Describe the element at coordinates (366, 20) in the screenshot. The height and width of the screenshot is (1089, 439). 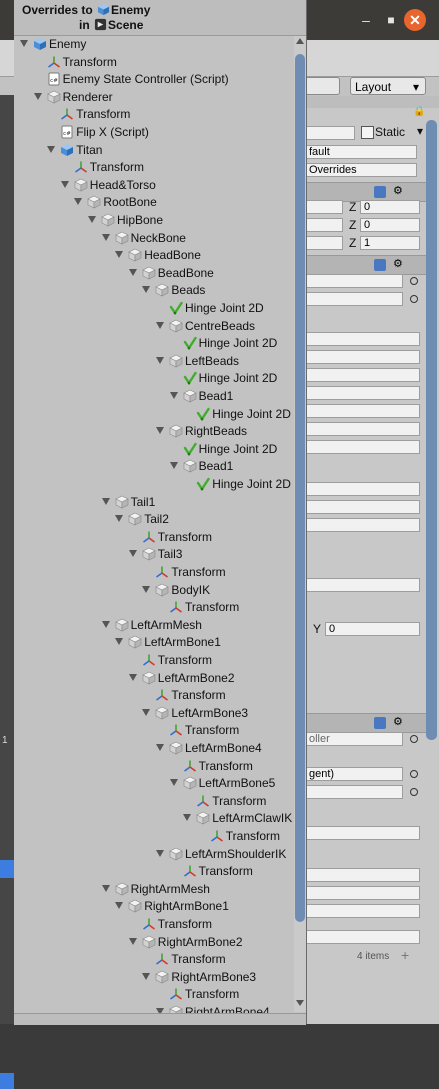
I see `minimize-icon: –` at that location.